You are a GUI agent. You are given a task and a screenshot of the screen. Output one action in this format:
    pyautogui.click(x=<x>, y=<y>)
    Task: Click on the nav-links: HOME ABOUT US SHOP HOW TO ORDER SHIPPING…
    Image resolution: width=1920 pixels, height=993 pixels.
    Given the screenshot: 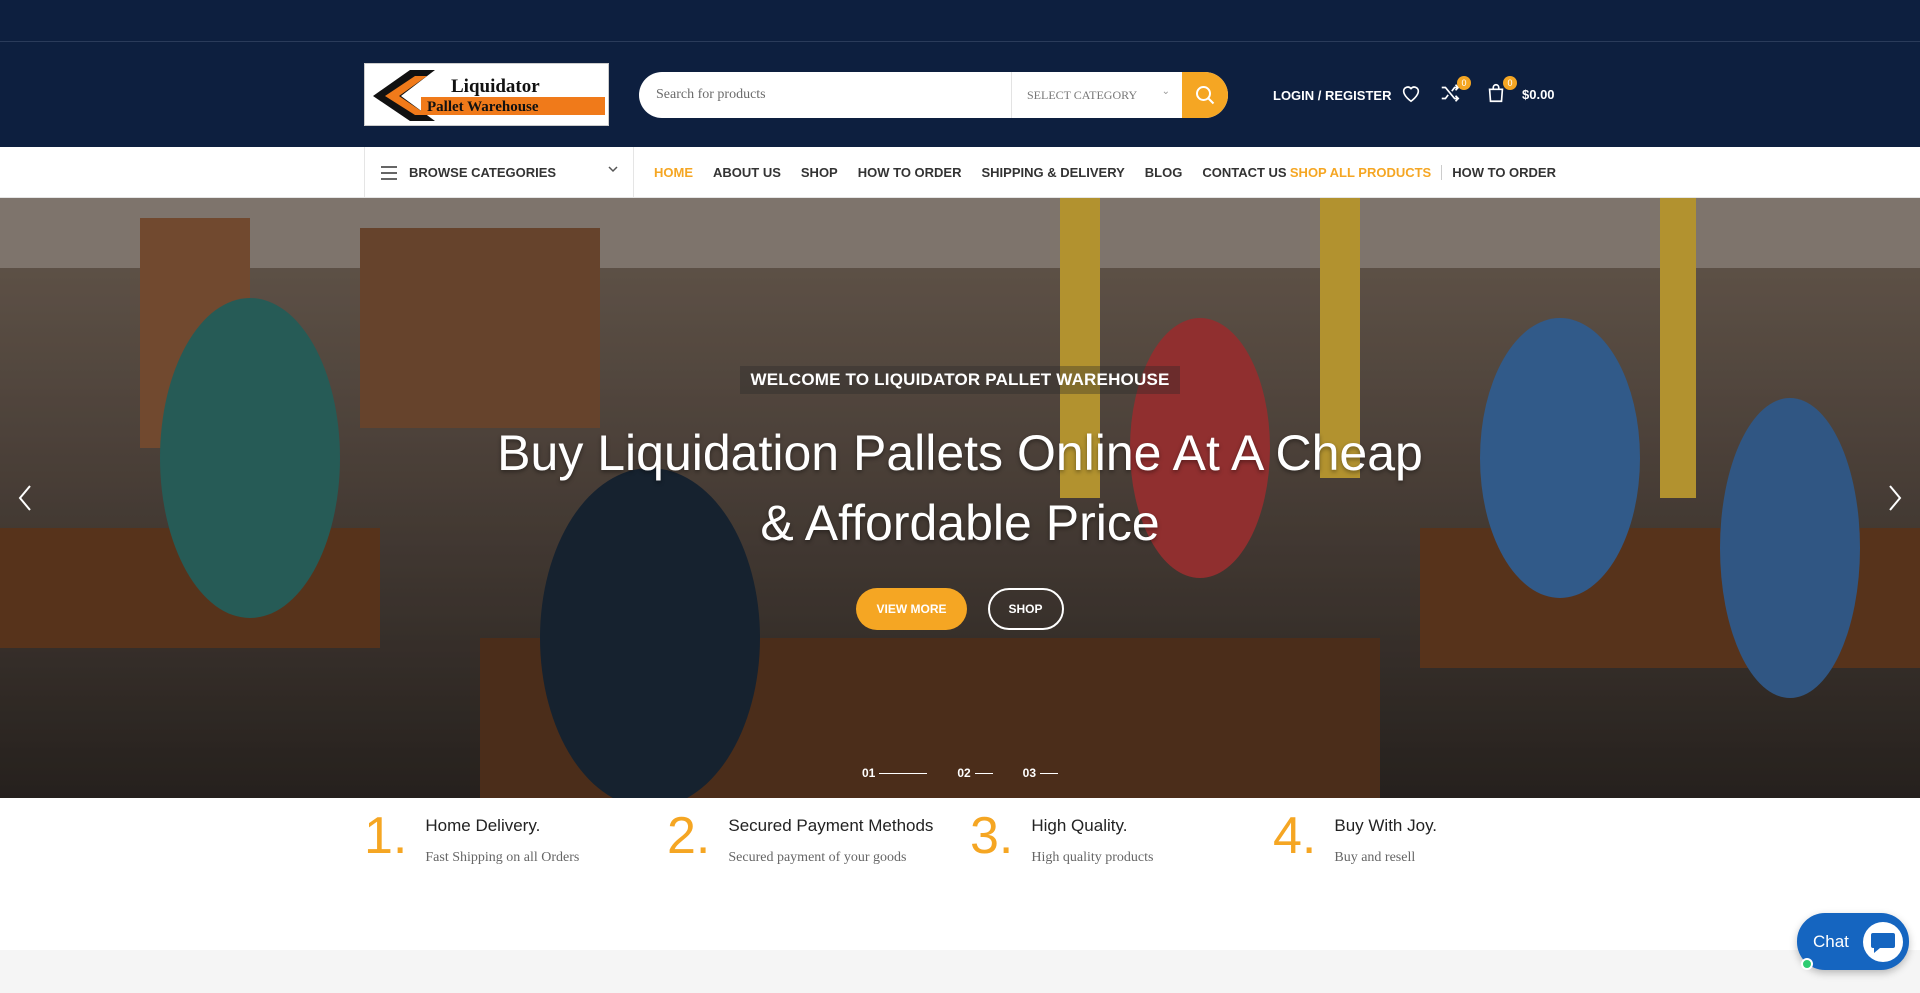 What is the action you would take?
    pyautogui.click(x=980, y=172)
    